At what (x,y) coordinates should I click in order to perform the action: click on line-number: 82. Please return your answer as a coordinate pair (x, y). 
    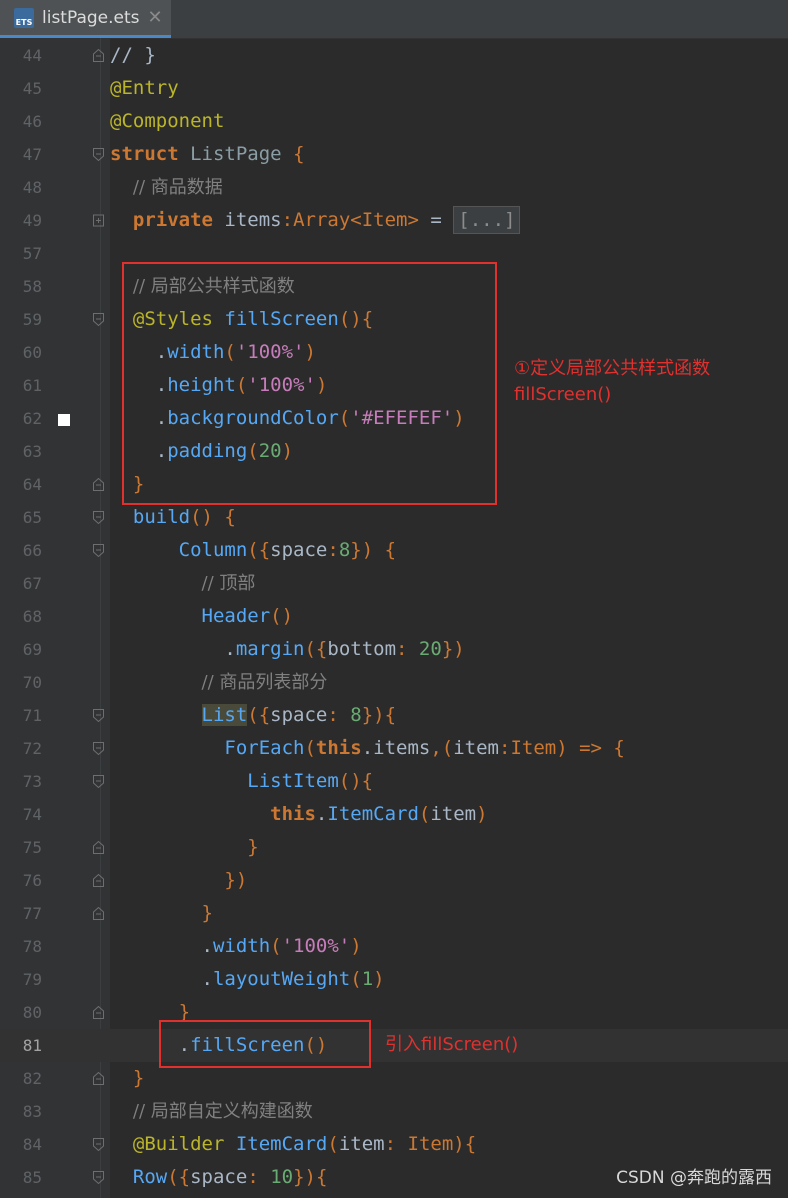
    Looking at the image, I should click on (32, 1078).